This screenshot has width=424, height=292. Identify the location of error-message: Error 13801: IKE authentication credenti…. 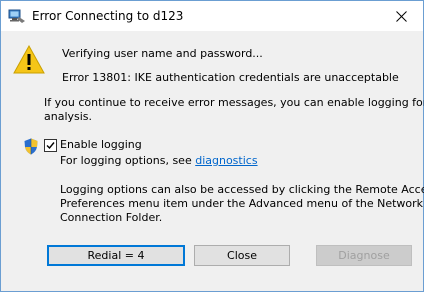
(230, 77).